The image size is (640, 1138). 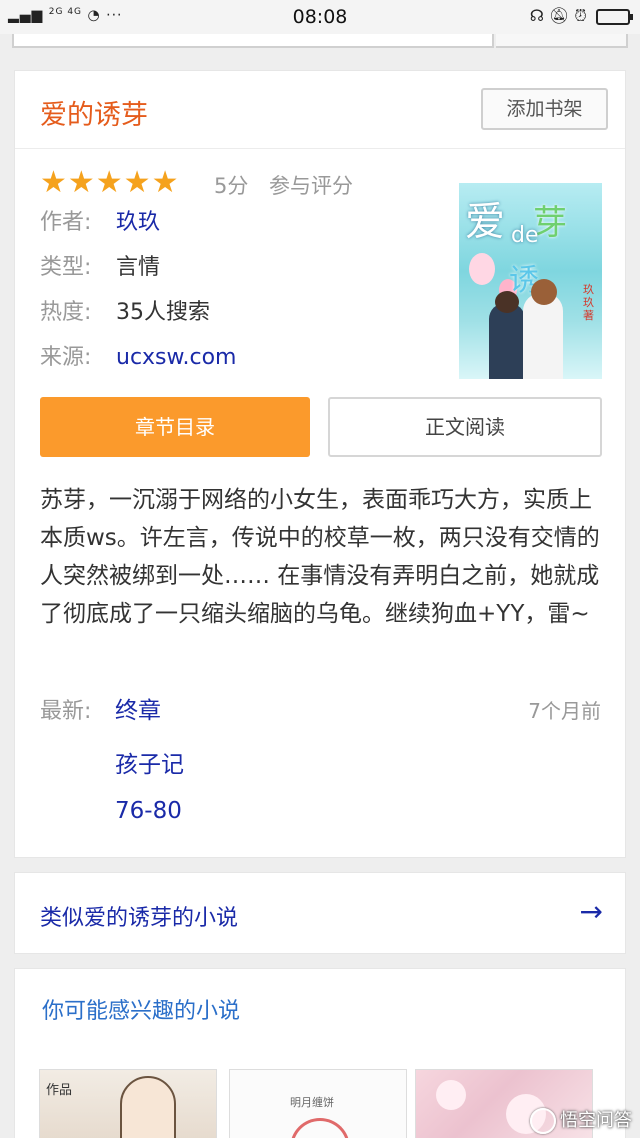 I want to click on meta-label: 作者:, so click(x=66, y=222).